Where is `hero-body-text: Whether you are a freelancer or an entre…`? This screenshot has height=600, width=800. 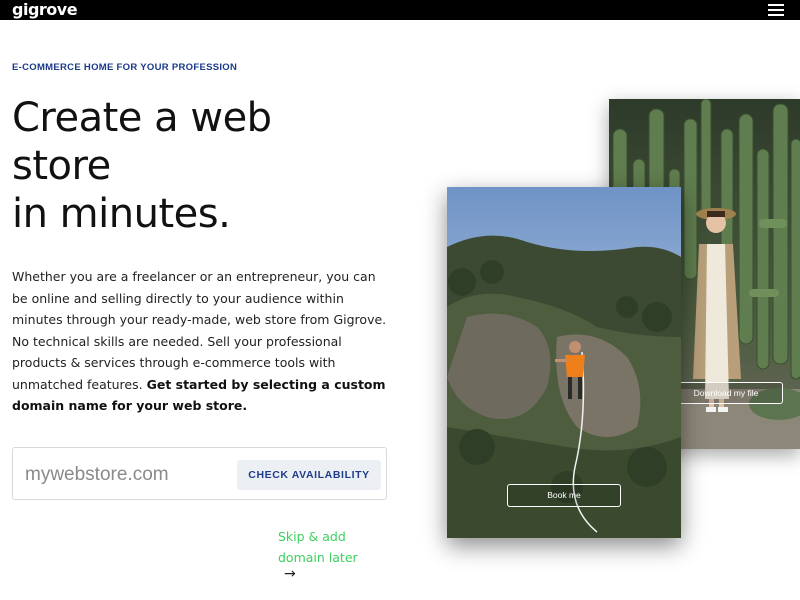
hero-body-text: Whether you are a freelancer or an entre… is located at coordinates (199, 330).